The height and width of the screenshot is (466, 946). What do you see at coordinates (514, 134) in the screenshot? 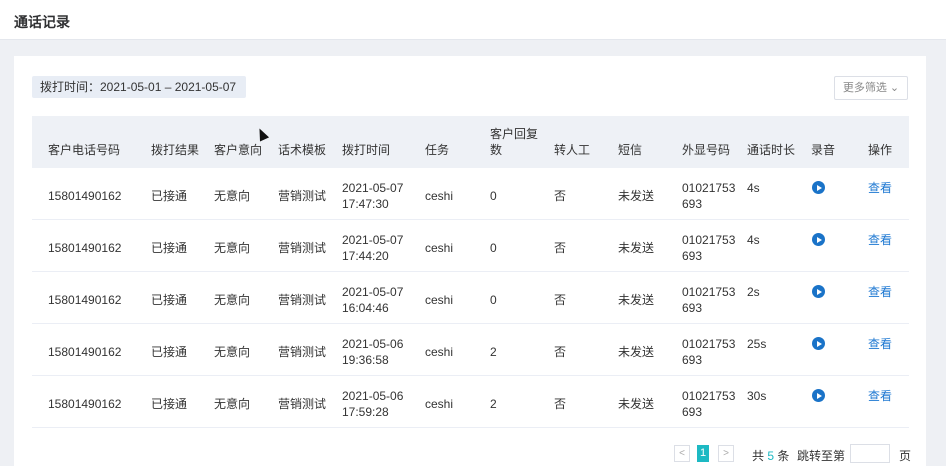
I see `header-reply-line1: 客户回复` at bounding box center [514, 134].